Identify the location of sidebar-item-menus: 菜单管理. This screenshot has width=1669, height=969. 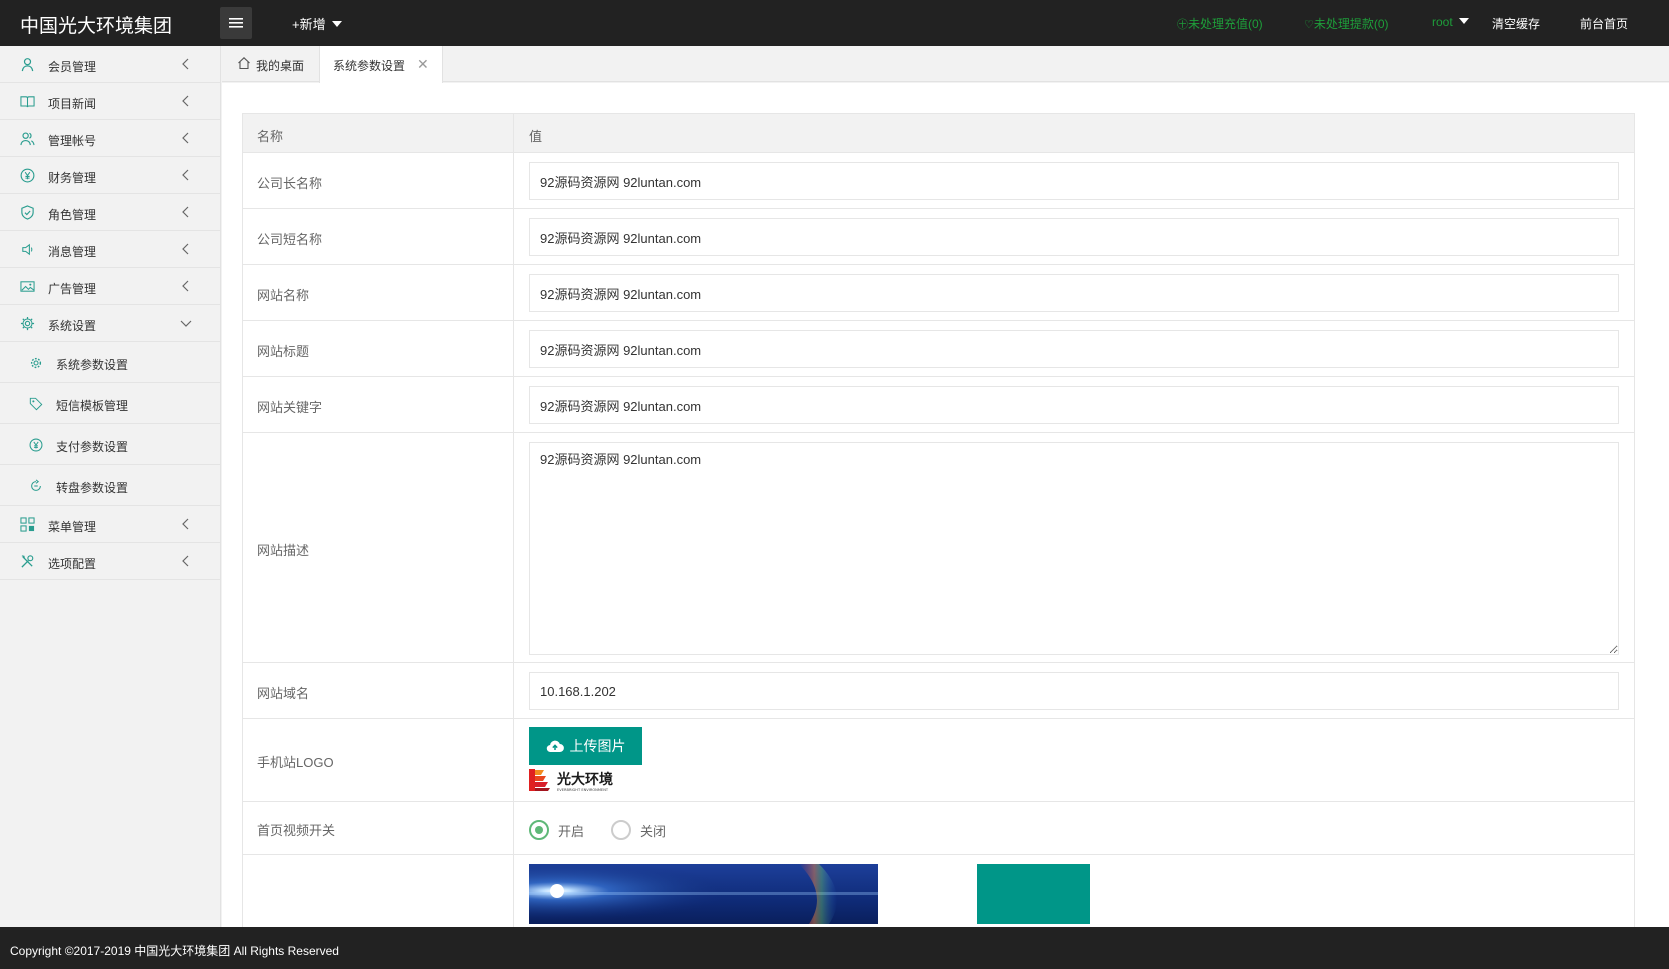
(110, 524).